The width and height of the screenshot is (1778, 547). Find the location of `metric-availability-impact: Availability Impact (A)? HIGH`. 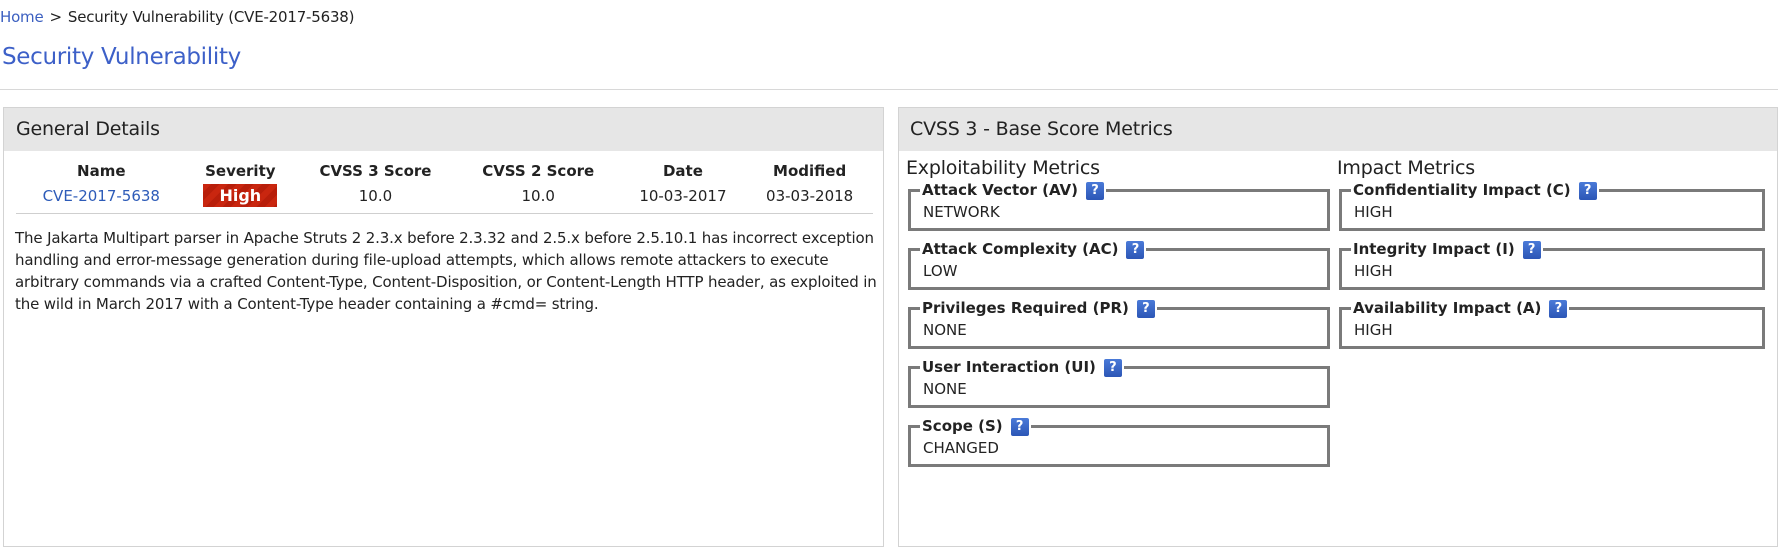

metric-availability-impact: Availability Impact (A)? HIGH is located at coordinates (1552, 324).